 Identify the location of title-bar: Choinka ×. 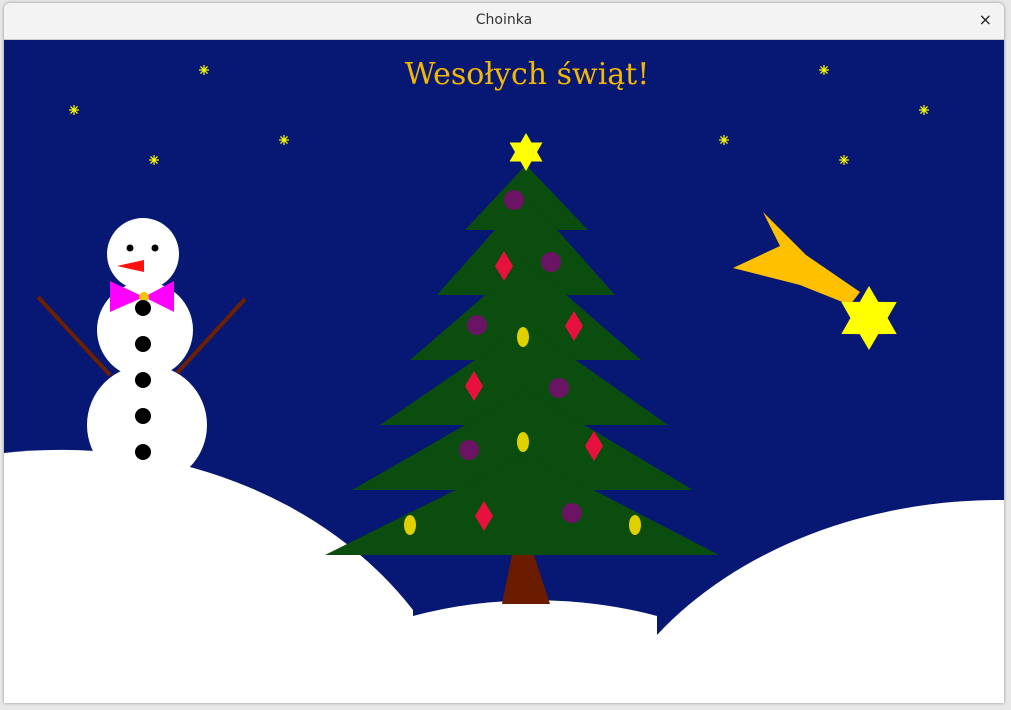
(504, 21).